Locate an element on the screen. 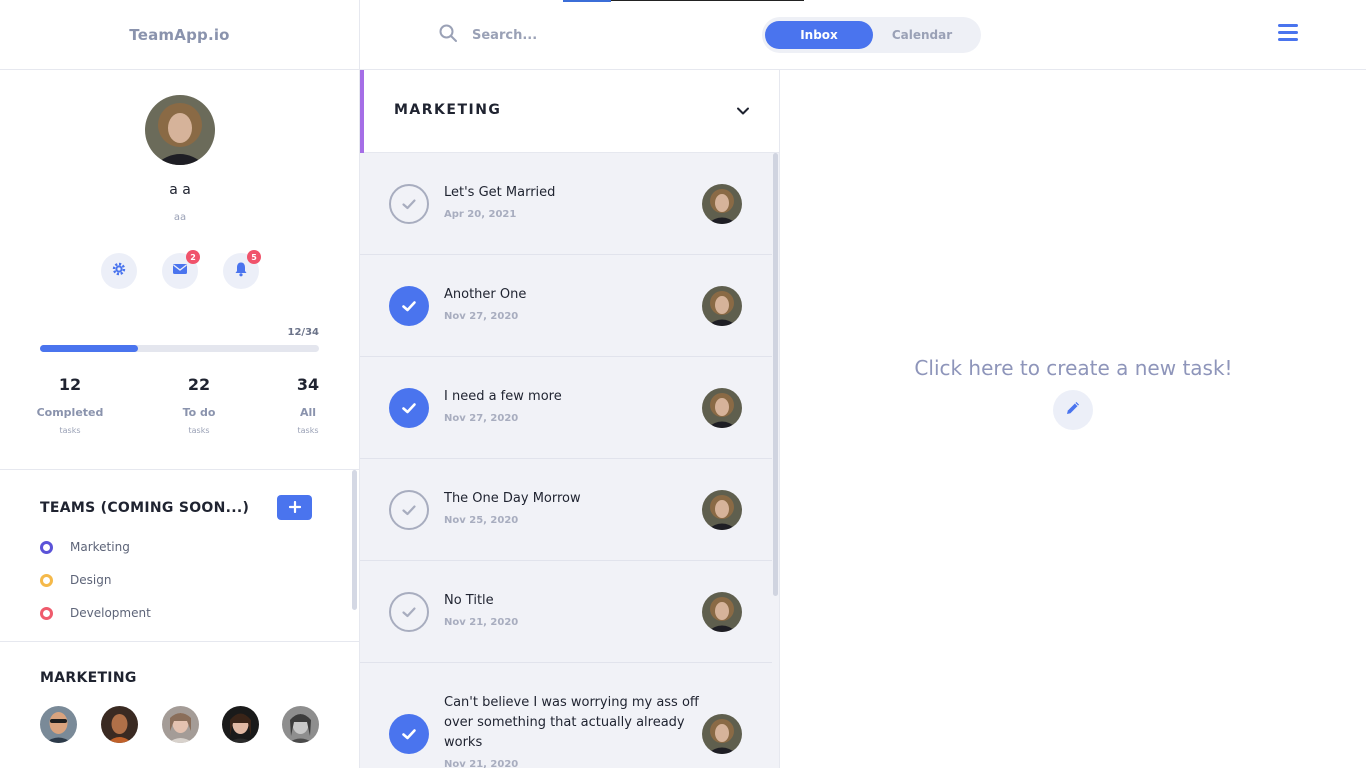 This screenshot has height=768, width=1366. gear-icon is located at coordinates (119, 271).